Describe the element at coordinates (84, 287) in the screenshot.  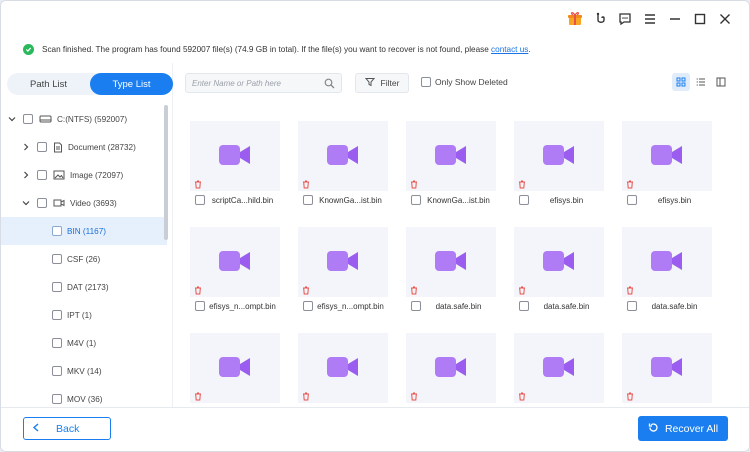
I see `tree-node-subtype: DAT (2173)` at that location.